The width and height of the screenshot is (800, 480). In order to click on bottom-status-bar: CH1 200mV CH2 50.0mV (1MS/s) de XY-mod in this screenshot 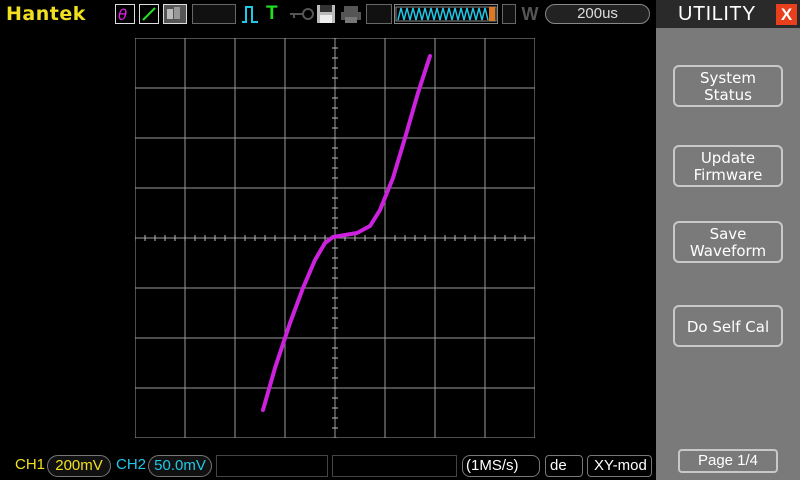, I will do `click(327, 466)`.